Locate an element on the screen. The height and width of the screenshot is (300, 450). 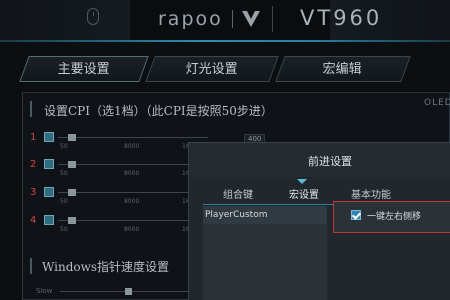
function-checkbox is located at coordinates (356, 215).